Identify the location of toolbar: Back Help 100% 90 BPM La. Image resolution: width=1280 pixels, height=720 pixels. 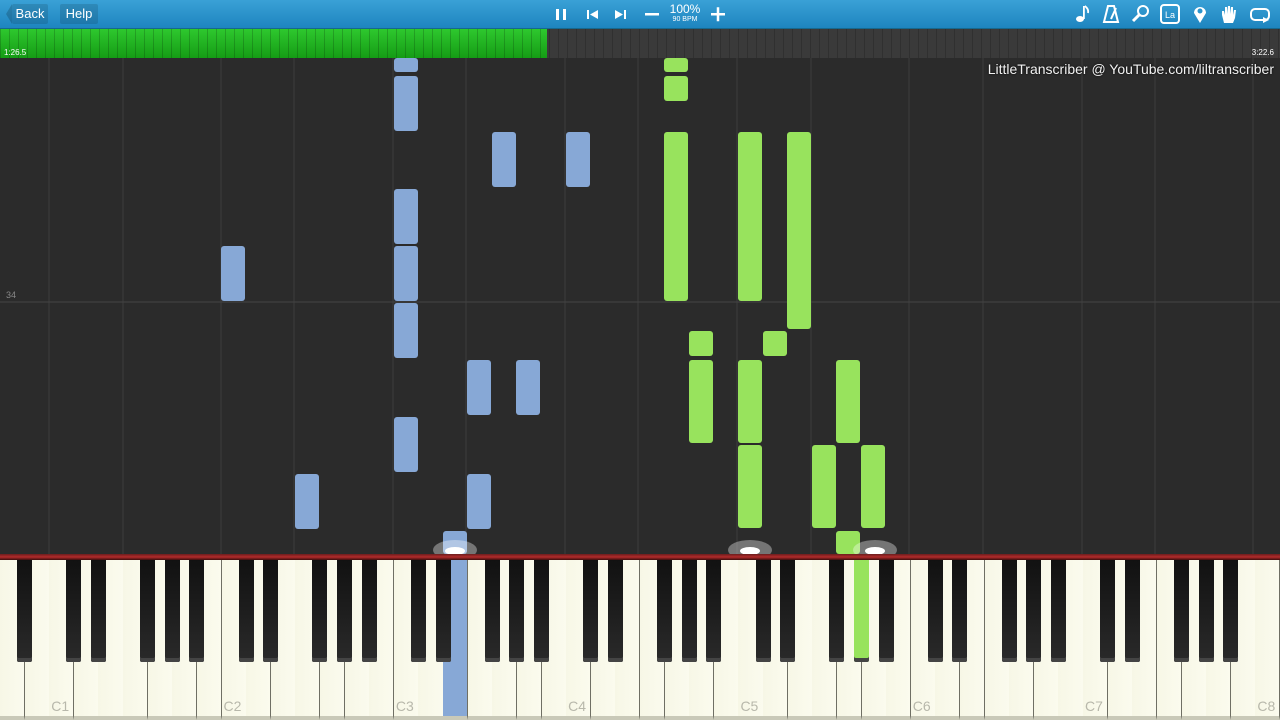
(640, 14).